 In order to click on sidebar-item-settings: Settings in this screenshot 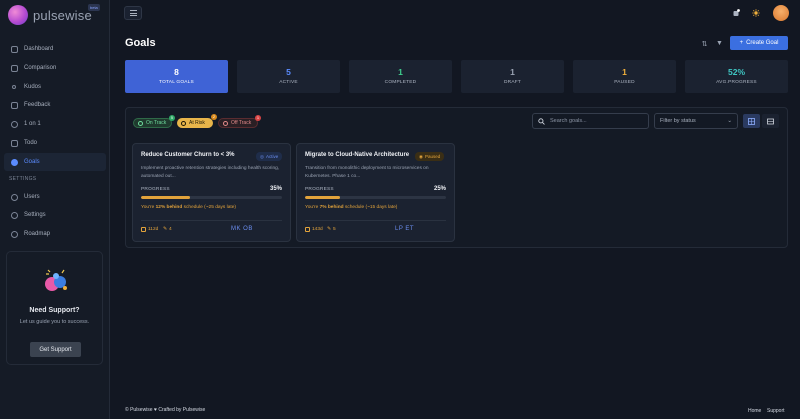, I will do `click(55, 215)`.